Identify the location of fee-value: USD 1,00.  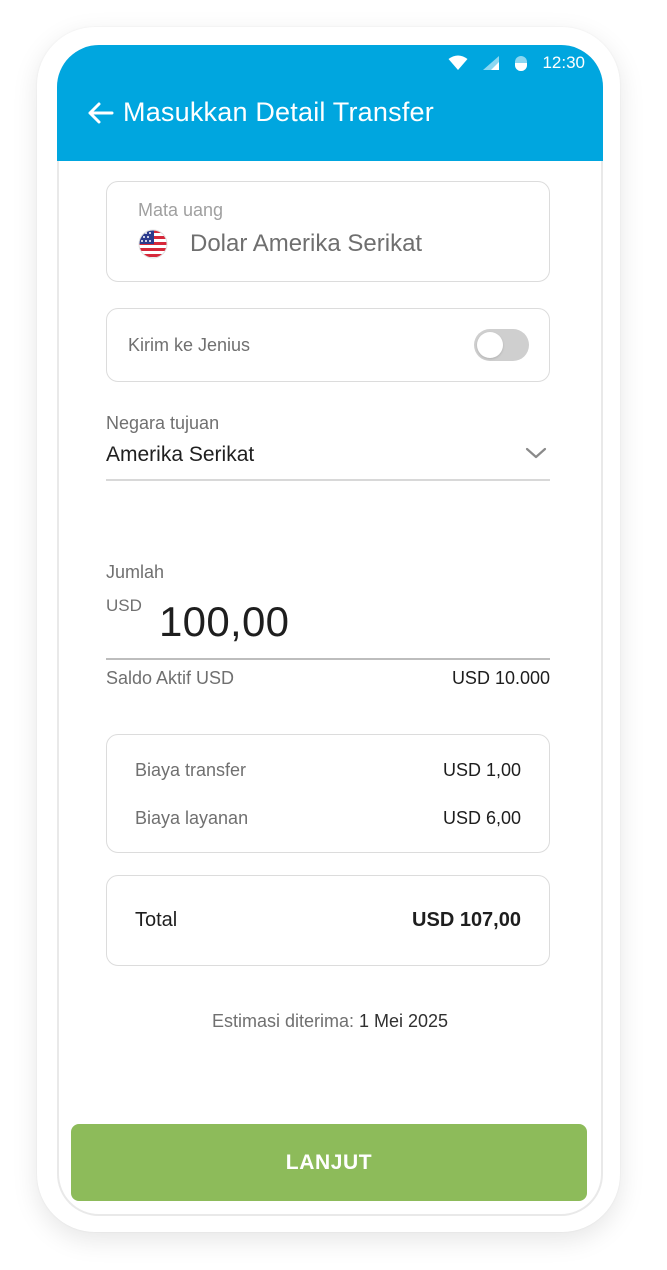
(481, 770).